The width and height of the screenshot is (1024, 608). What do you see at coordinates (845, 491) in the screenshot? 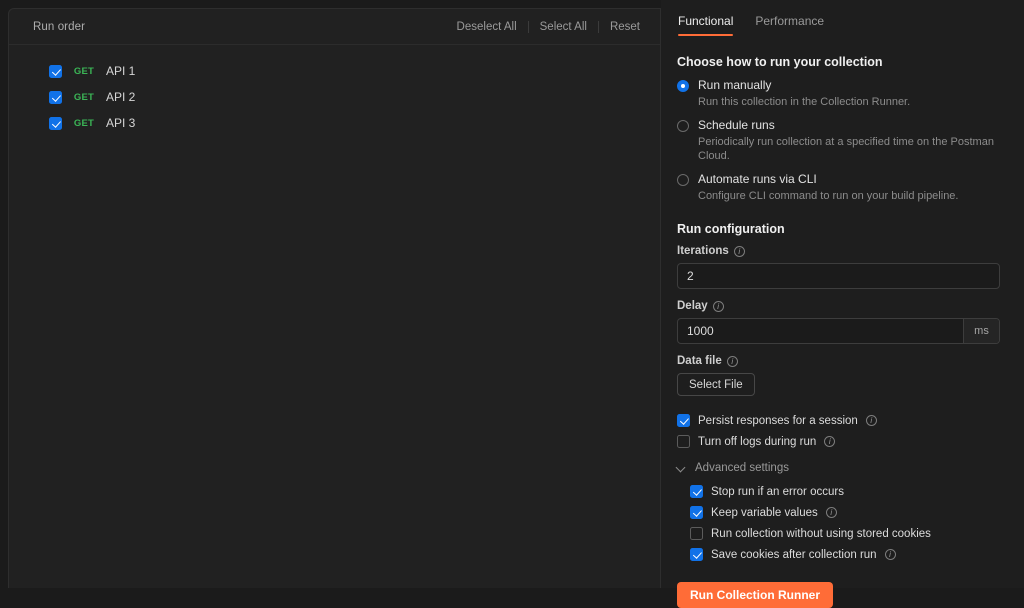
I see `option-stop-run-on-error: Stop run if an error occurs` at bounding box center [845, 491].